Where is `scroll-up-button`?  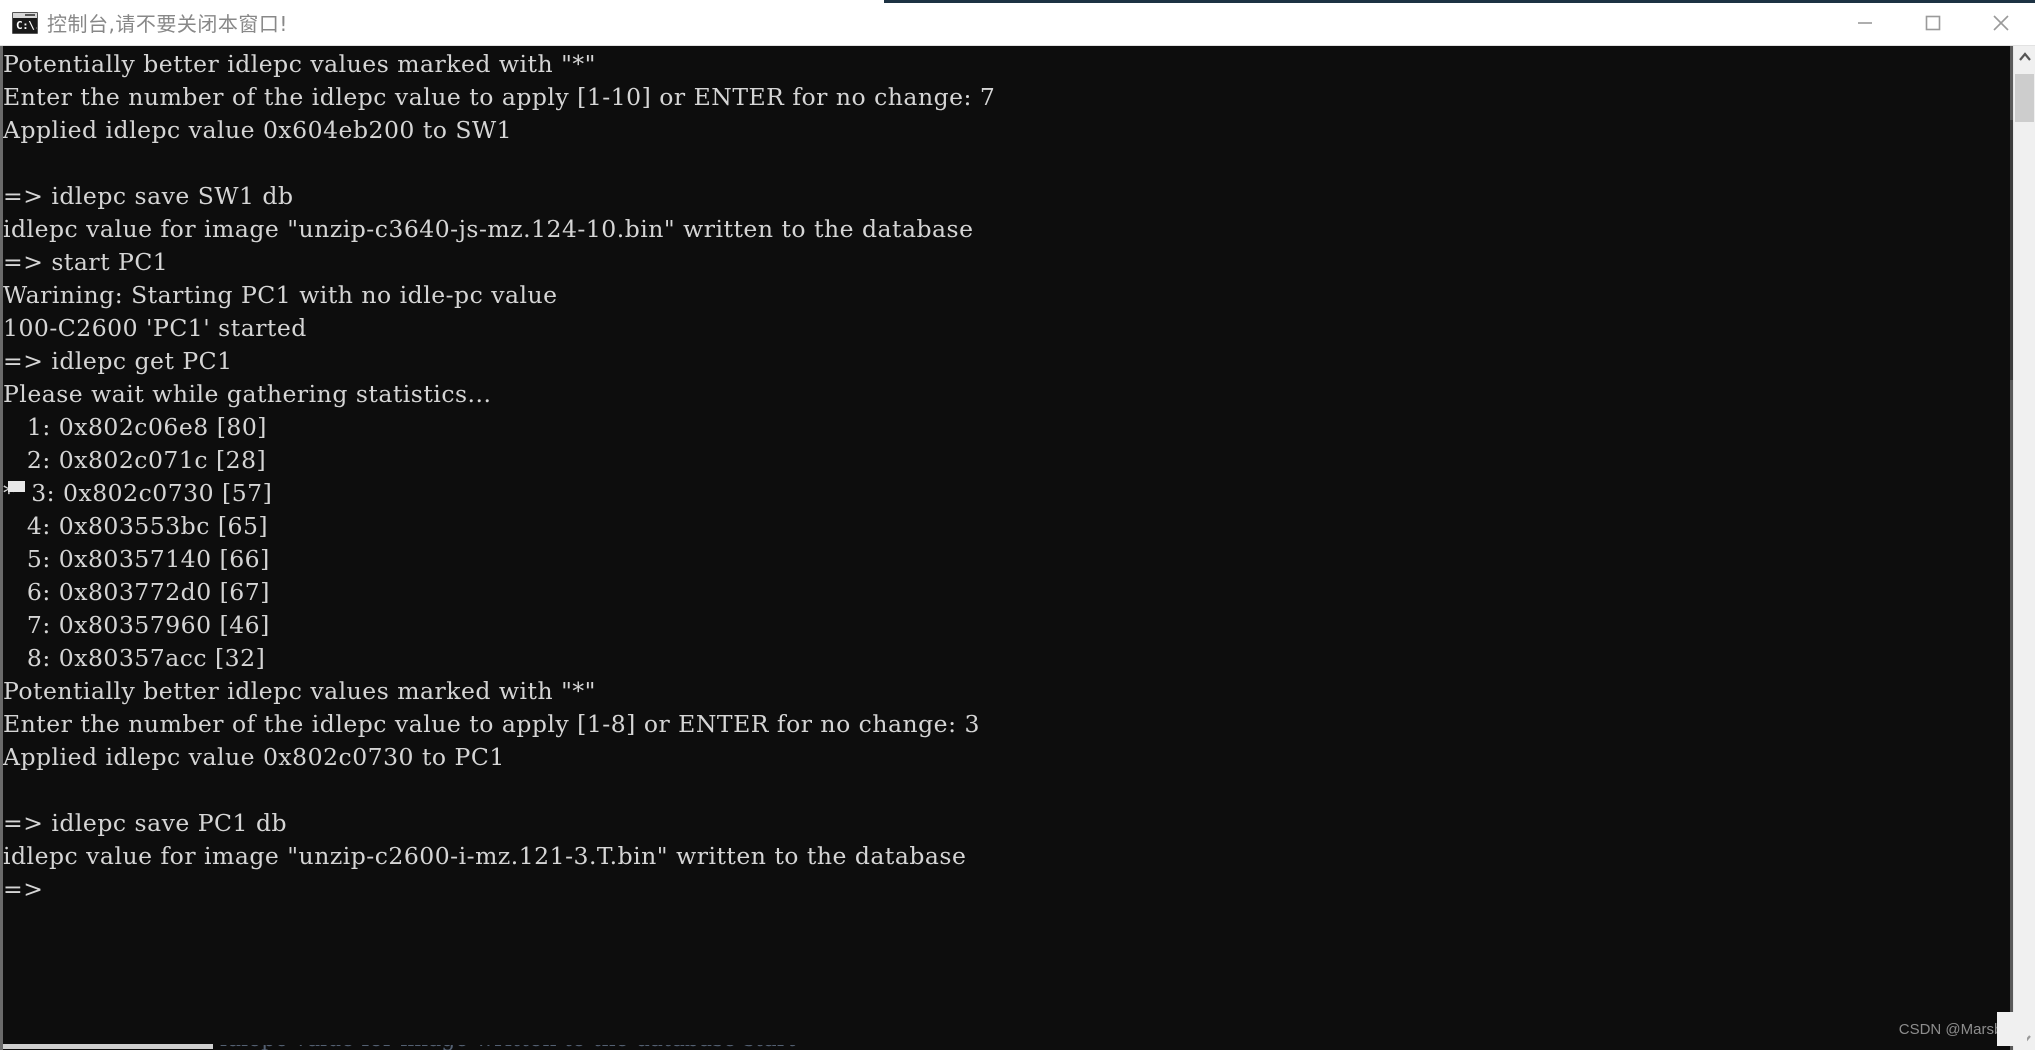 scroll-up-button is located at coordinates (2024, 57).